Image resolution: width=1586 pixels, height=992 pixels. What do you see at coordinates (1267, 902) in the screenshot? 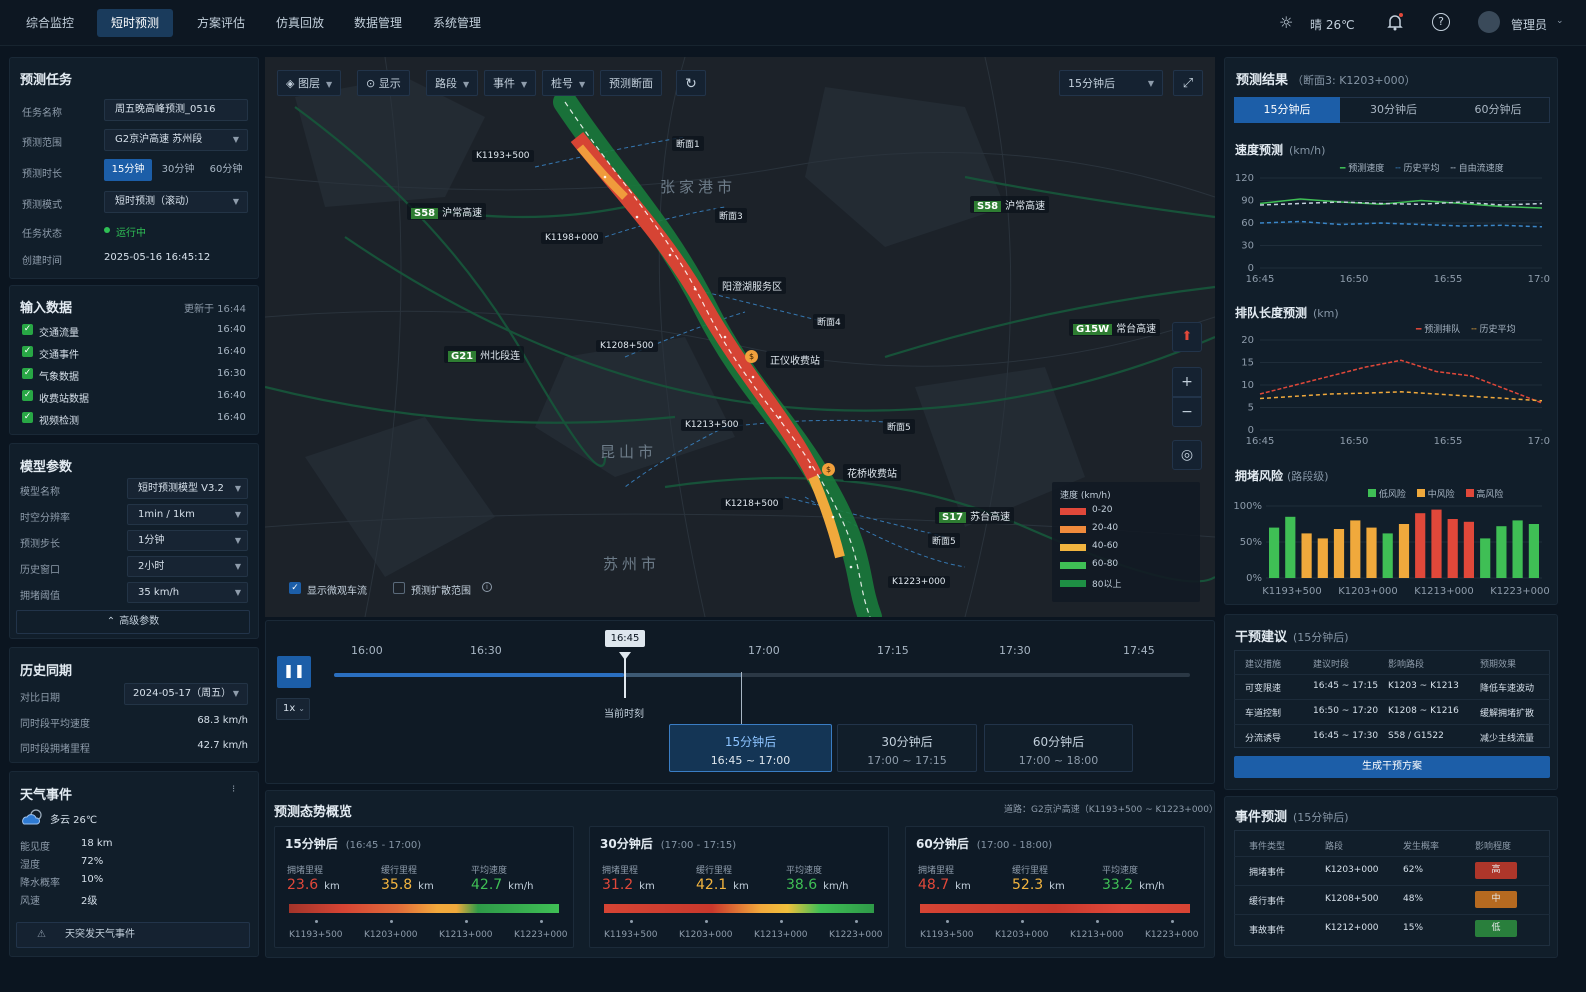
I see `event-type: 缓行事件` at bounding box center [1267, 902].